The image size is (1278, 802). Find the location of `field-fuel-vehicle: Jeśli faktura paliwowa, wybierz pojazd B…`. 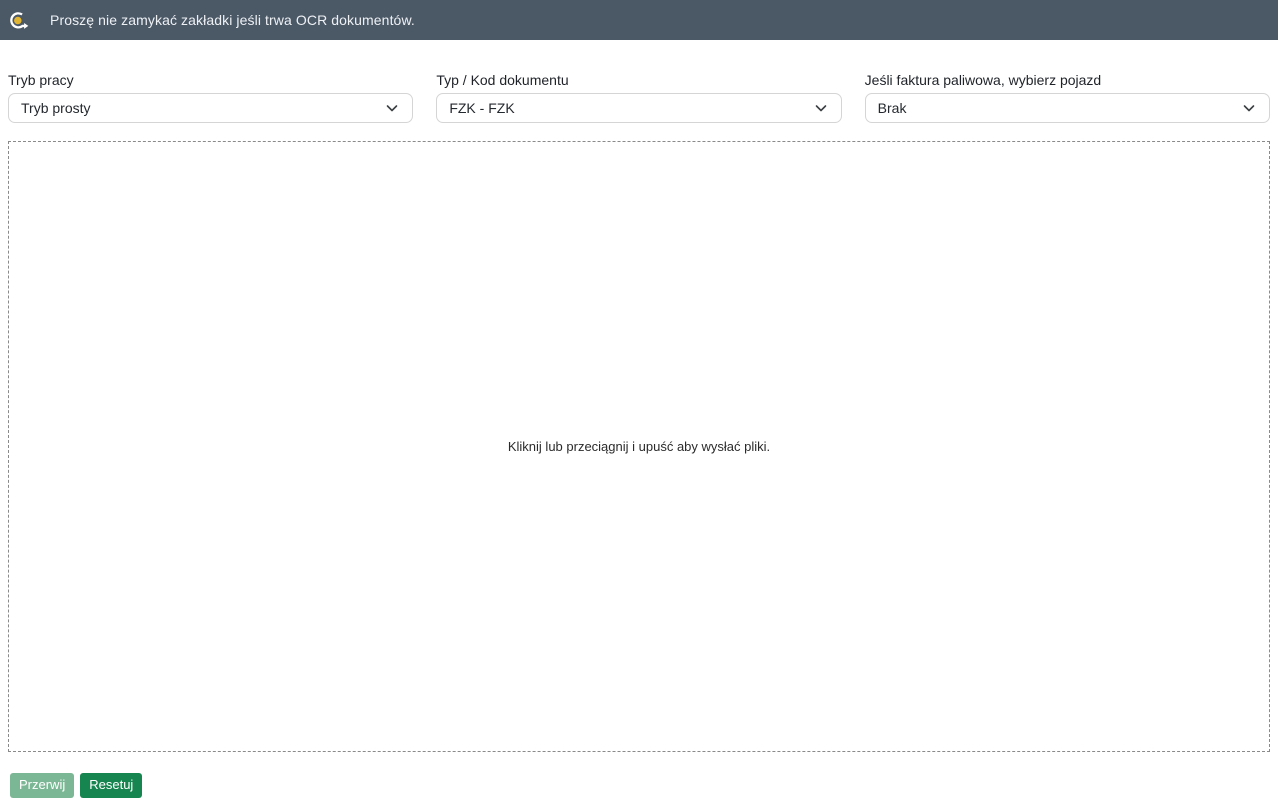

field-fuel-vehicle: Jeśli faktura paliwowa, wybierz pojazd B… is located at coordinates (1067, 97).